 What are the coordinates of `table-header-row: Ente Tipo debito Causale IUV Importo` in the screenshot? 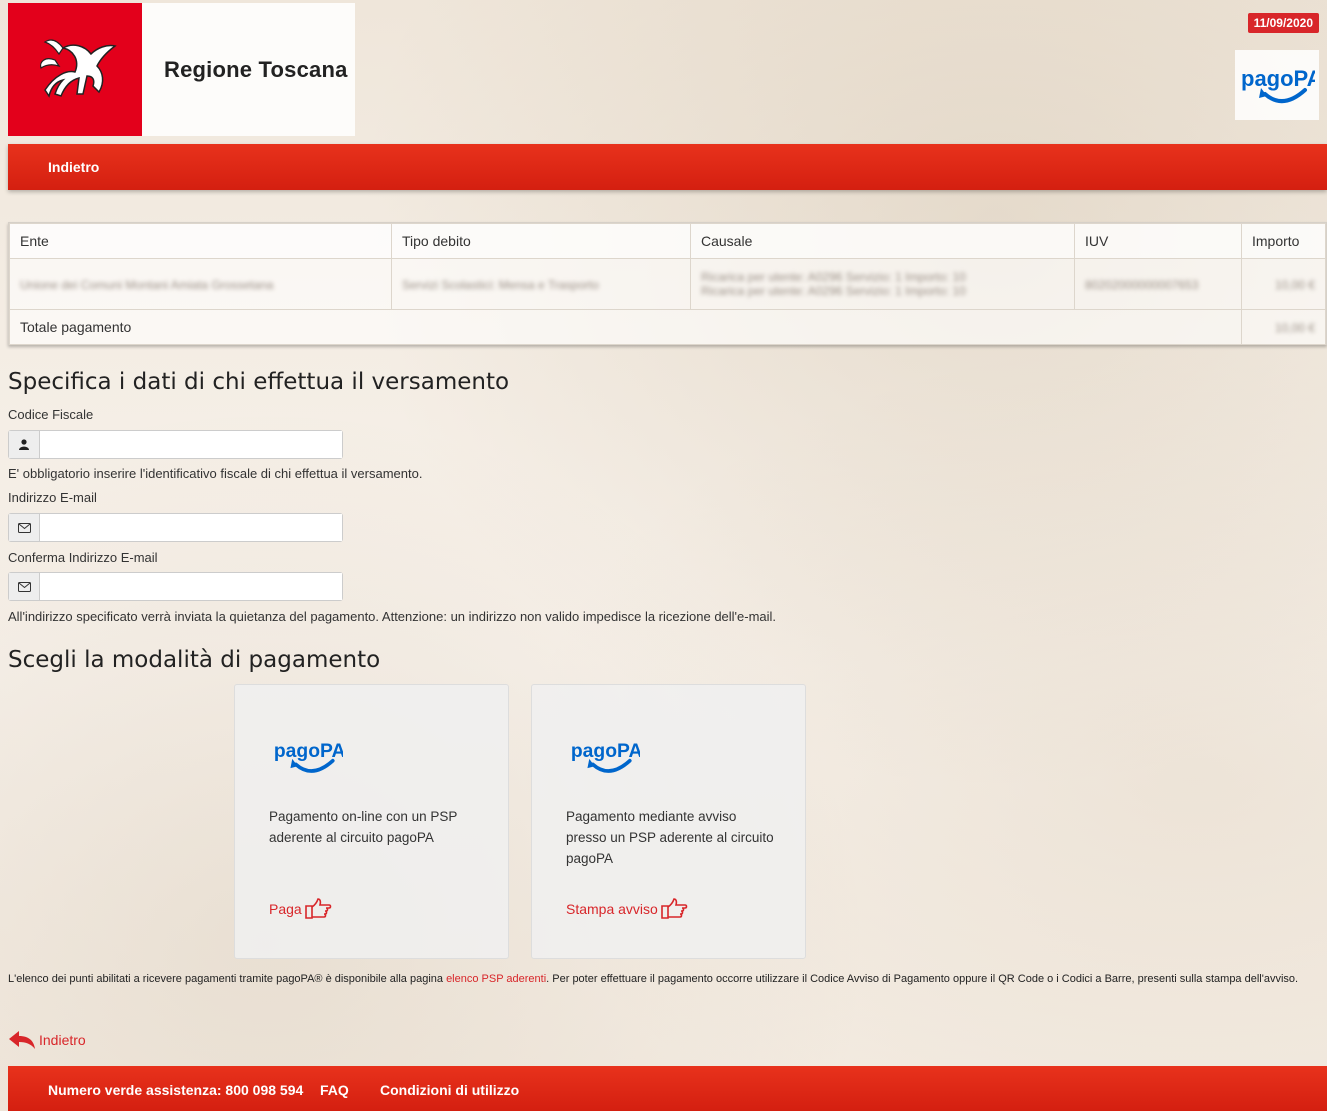 It's located at (667, 241).